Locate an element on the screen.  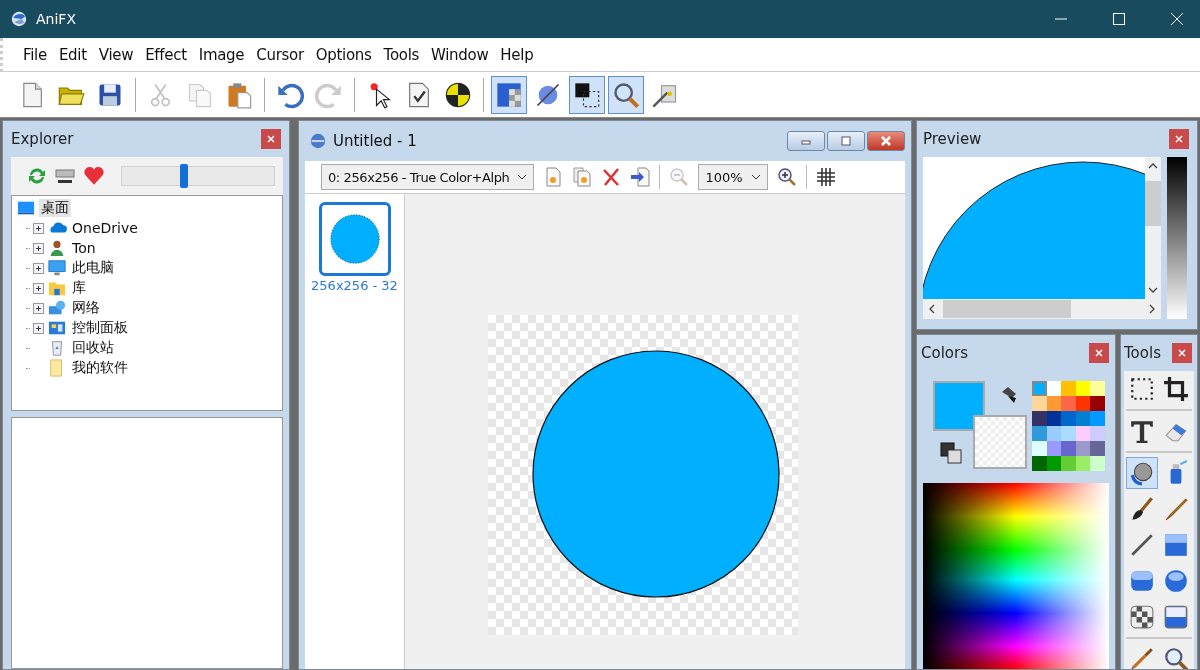
panel-title: Colors is located at coordinates (944, 353).